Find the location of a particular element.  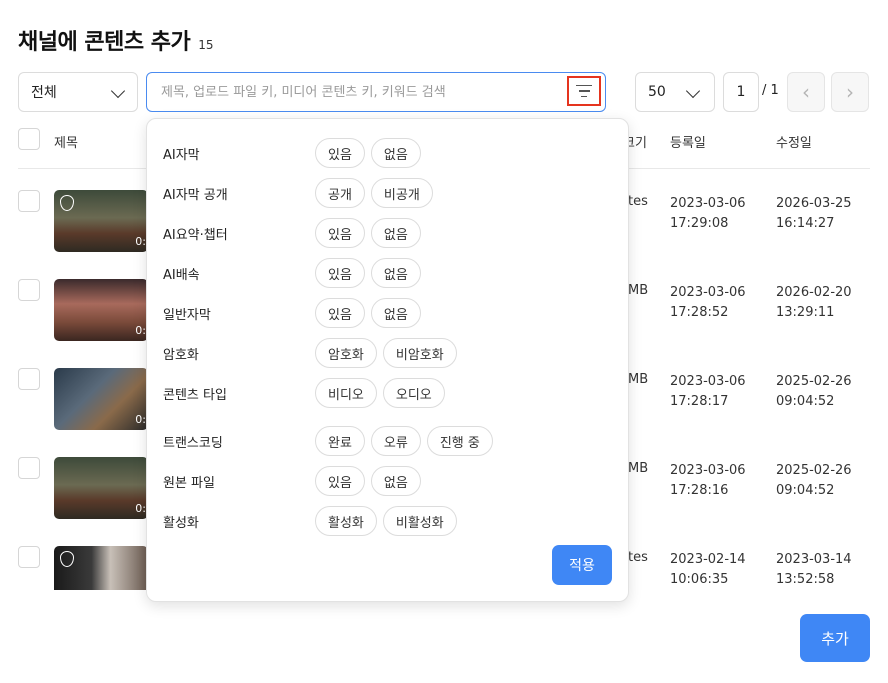

page-total: / 1 is located at coordinates (770, 90).